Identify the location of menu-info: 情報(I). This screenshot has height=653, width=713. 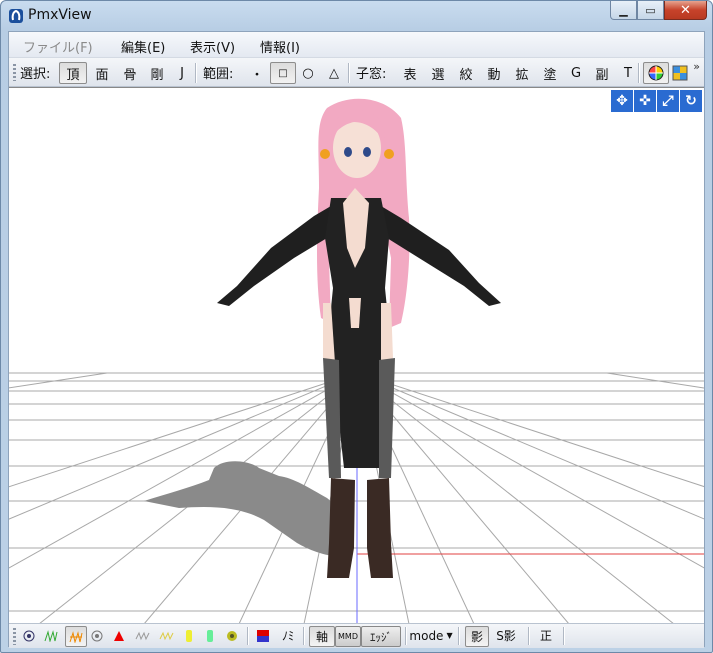
(280, 46).